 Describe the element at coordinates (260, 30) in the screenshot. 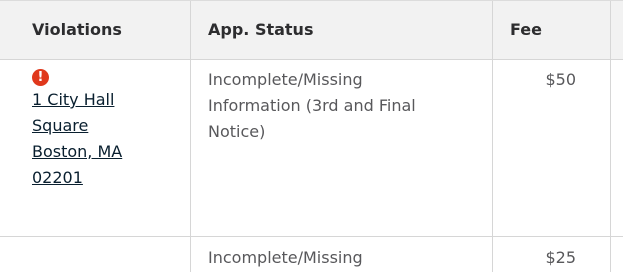

I see `column-header-app-status: App. Status` at that location.